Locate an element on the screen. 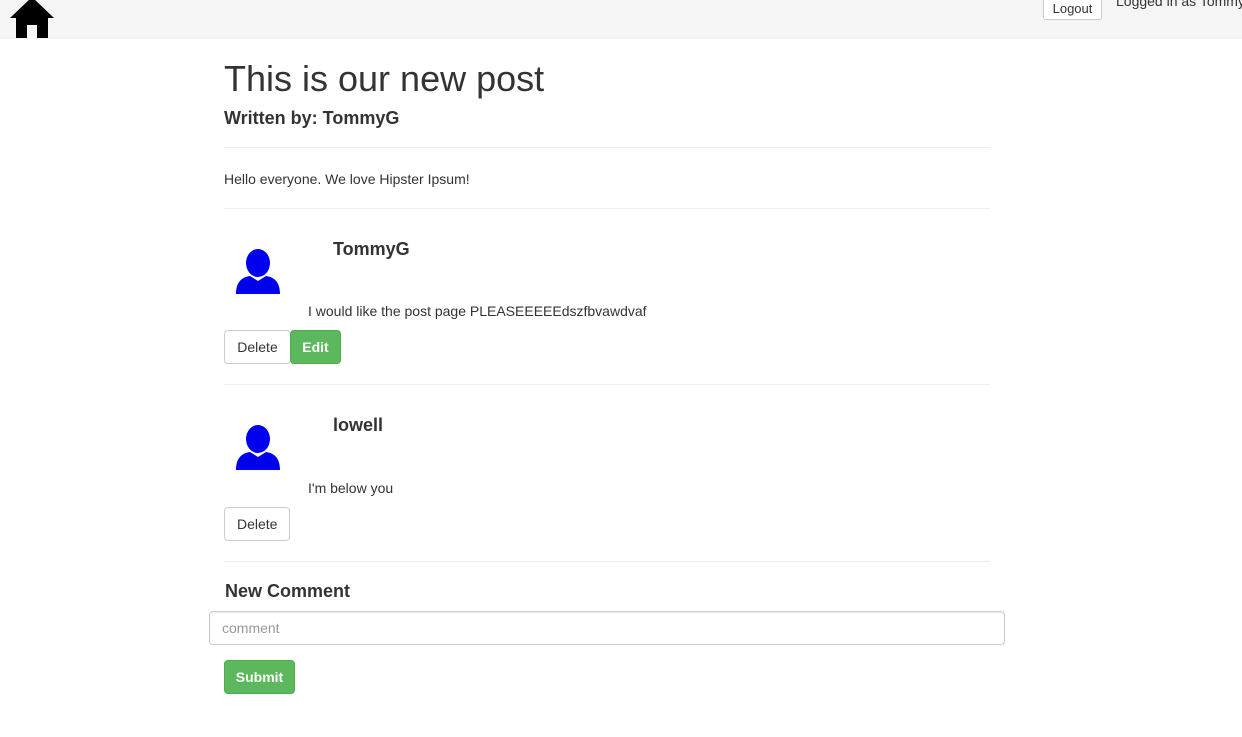 This screenshot has width=1242, height=737. new-comment-heading: New Comment is located at coordinates (288, 591).